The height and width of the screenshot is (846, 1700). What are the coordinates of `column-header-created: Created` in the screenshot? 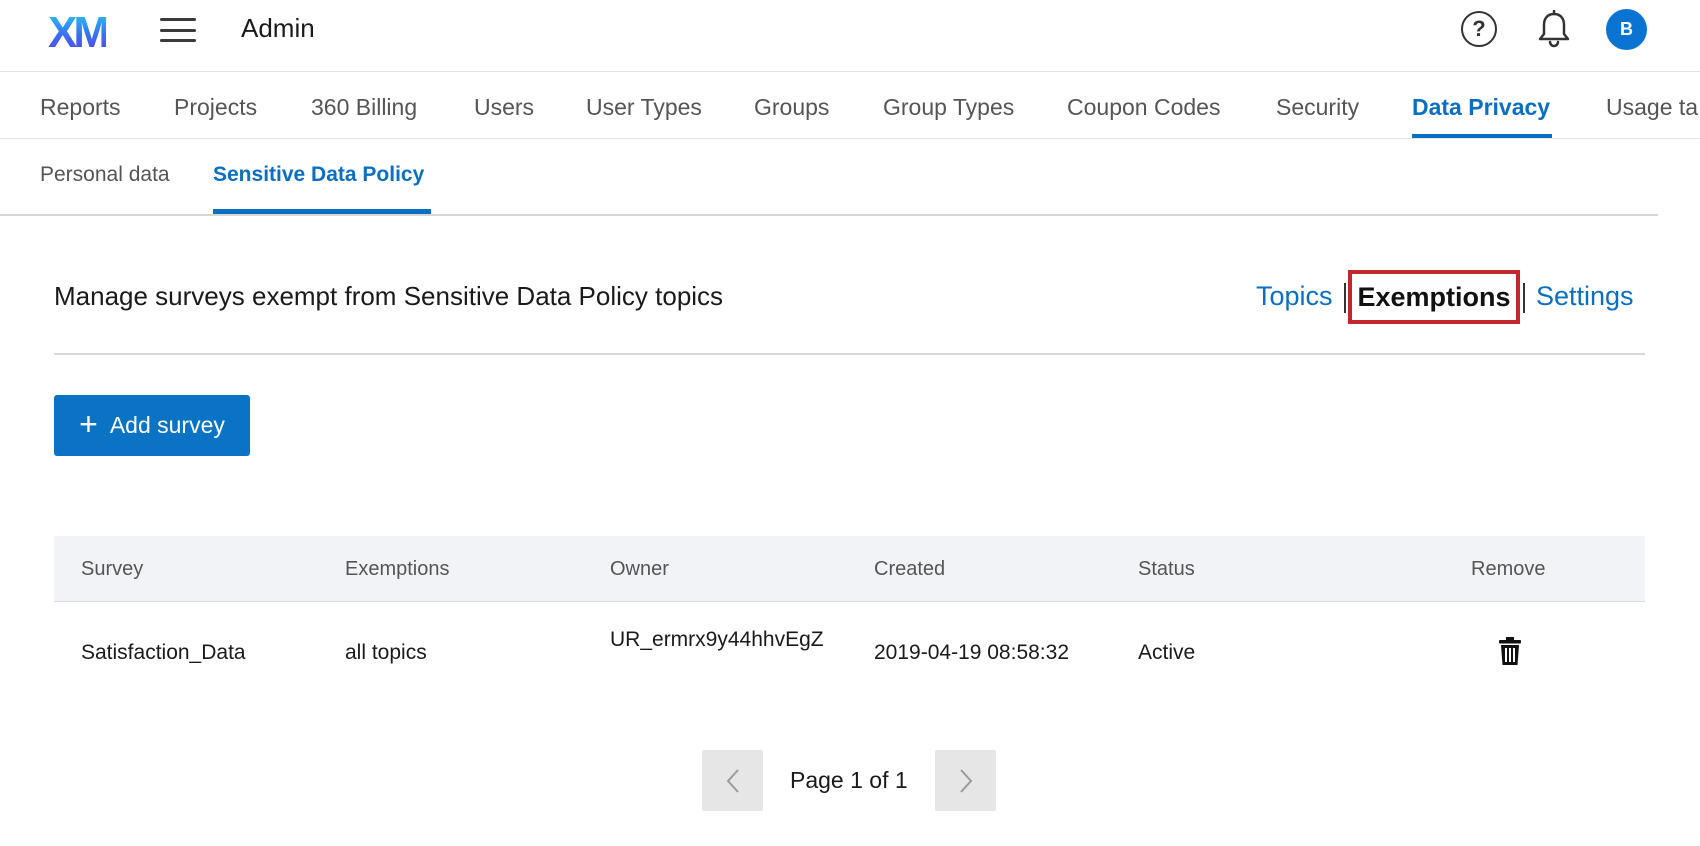 It's located at (909, 569).